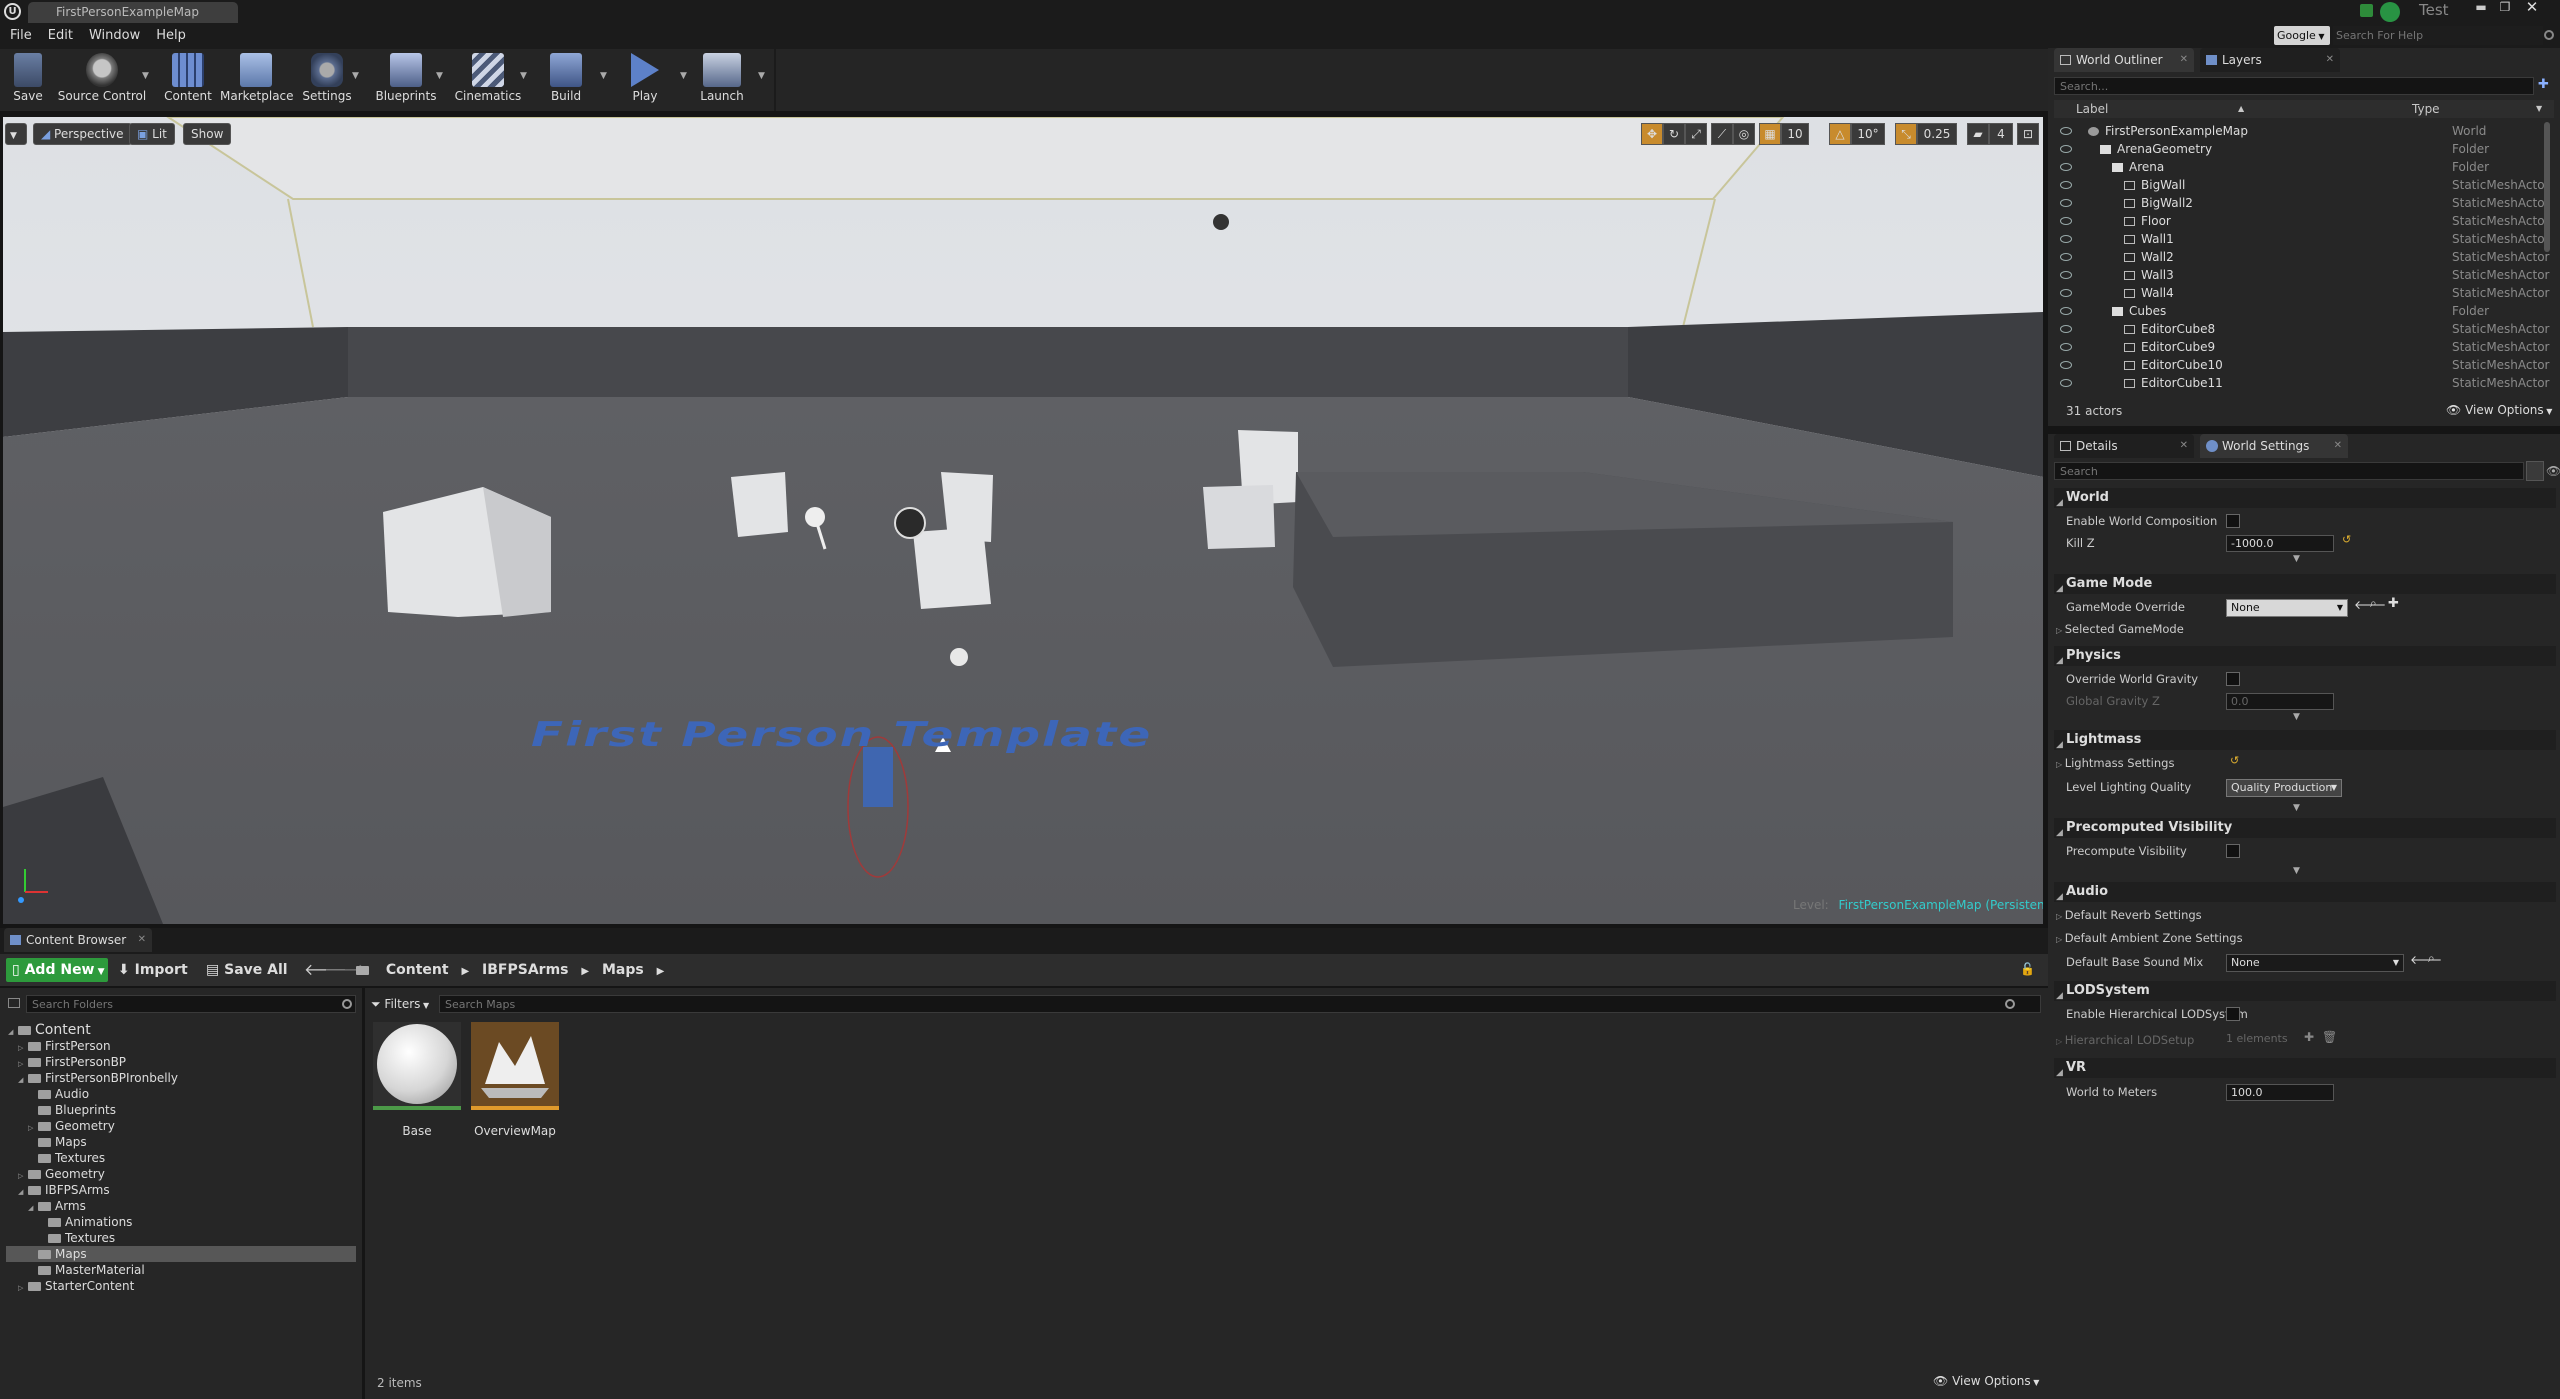 Image resolution: width=2560 pixels, height=1399 pixels. Describe the element at coordinates (2306, 383) in the screenshot. I see `outliner-row: EditorCube11 StaticMeshActor` at that location.